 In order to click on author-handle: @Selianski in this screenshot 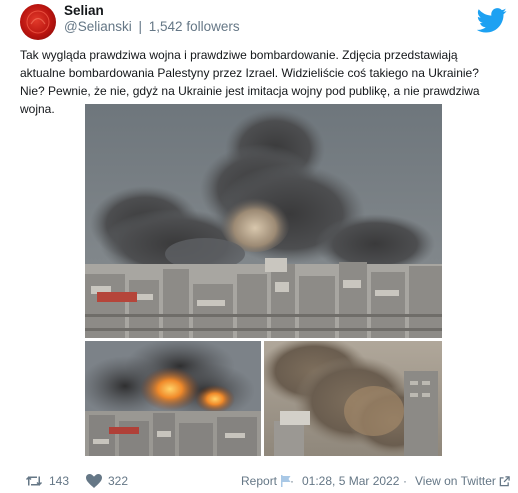, I will do `click(98, 26)`.